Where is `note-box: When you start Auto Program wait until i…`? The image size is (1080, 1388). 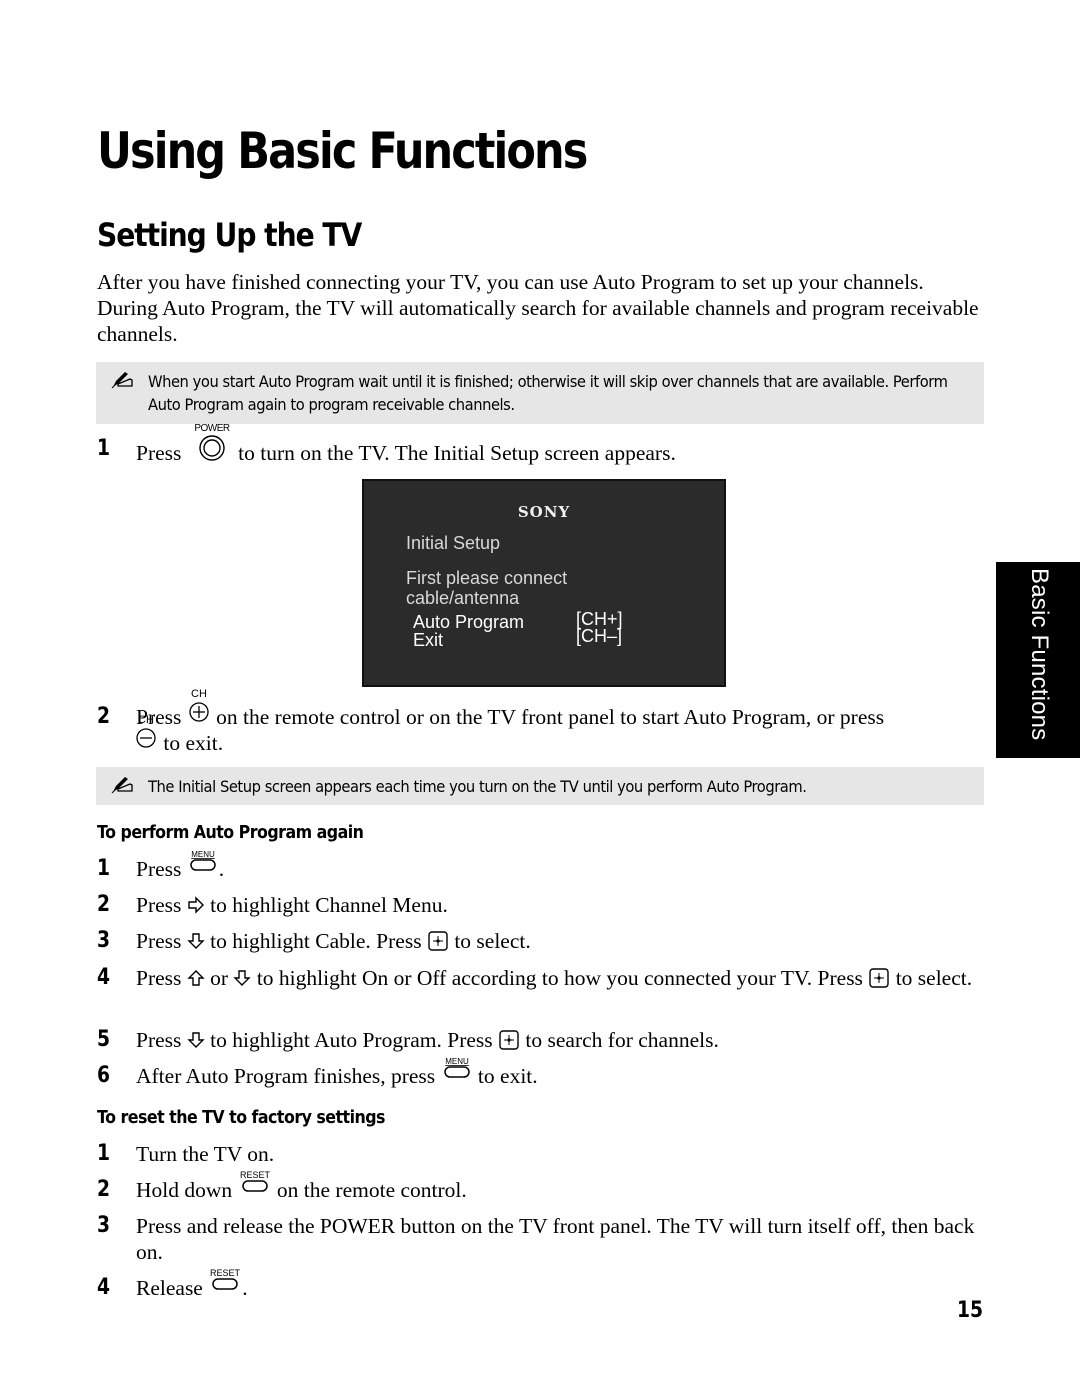 note-box: When you start Auto Program wait until i… is located at coordinates (540, 393).